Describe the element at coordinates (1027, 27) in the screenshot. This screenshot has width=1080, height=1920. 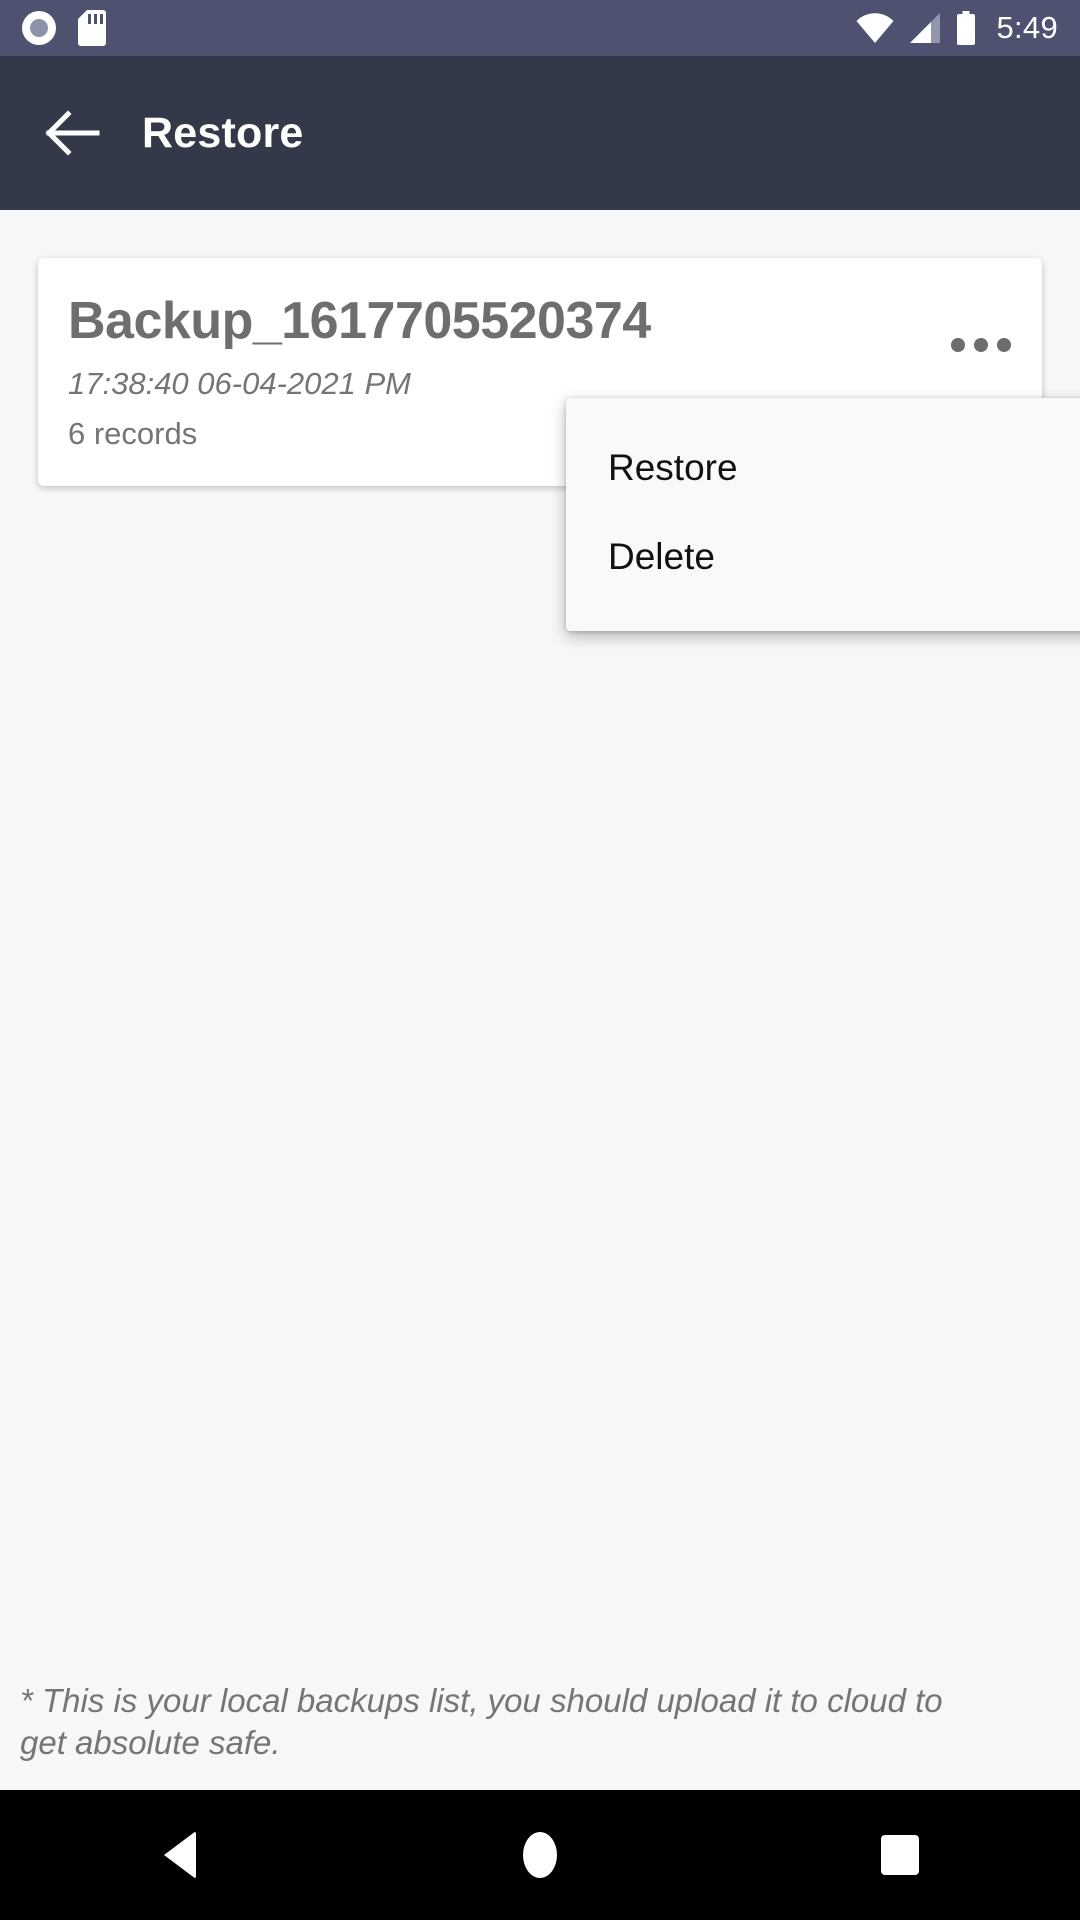
I see `status-bar-clock: 5:49` at that location.